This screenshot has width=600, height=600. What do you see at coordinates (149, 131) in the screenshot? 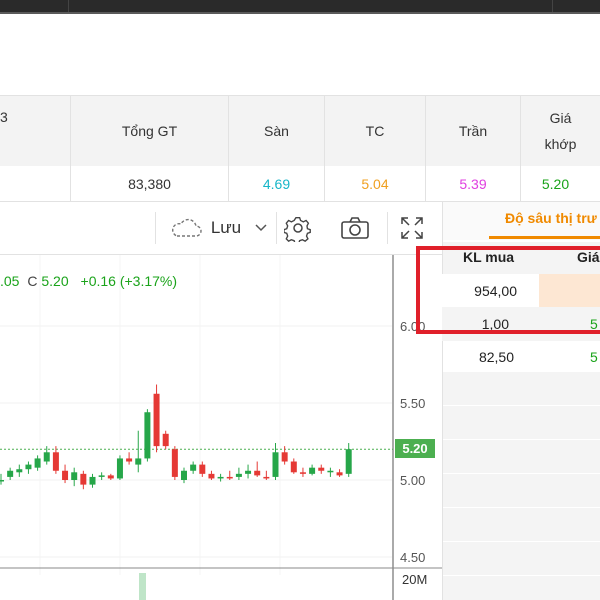
I see `header-total-value: Tổng GT` at bounding box center [149, 131].